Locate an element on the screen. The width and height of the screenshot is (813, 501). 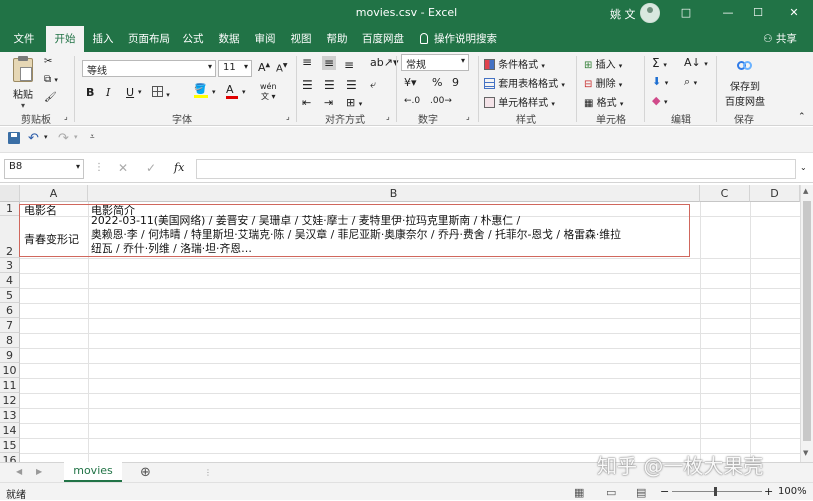
sheet-tab-movies: movies is located at coordinates (93, 472).